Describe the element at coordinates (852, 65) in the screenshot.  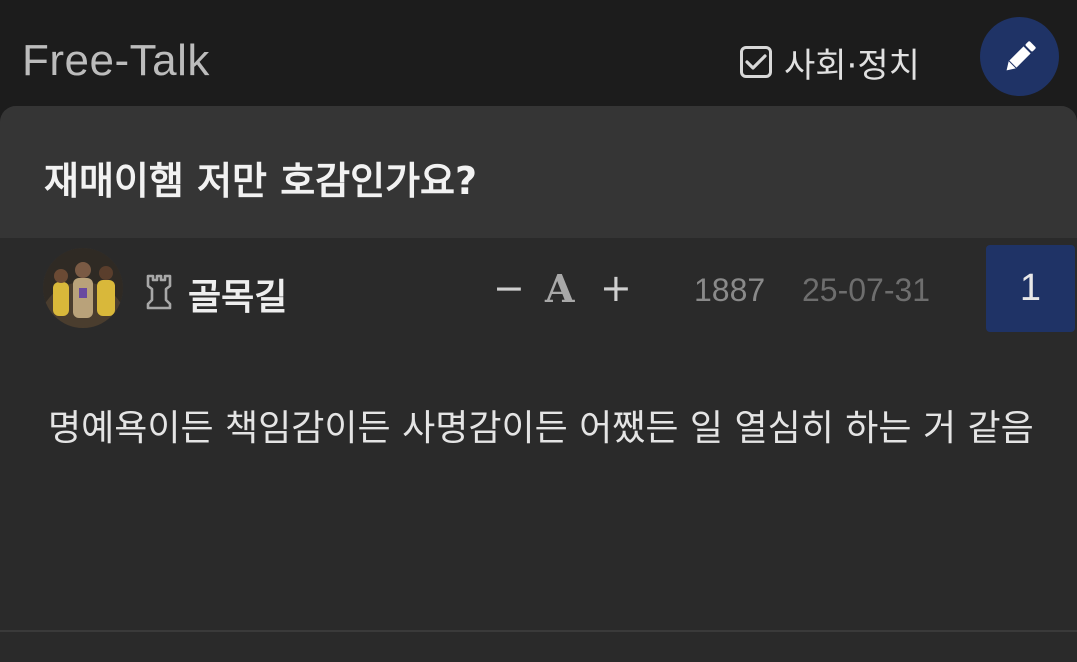
I see `category-label: 사회·정치` at that location.